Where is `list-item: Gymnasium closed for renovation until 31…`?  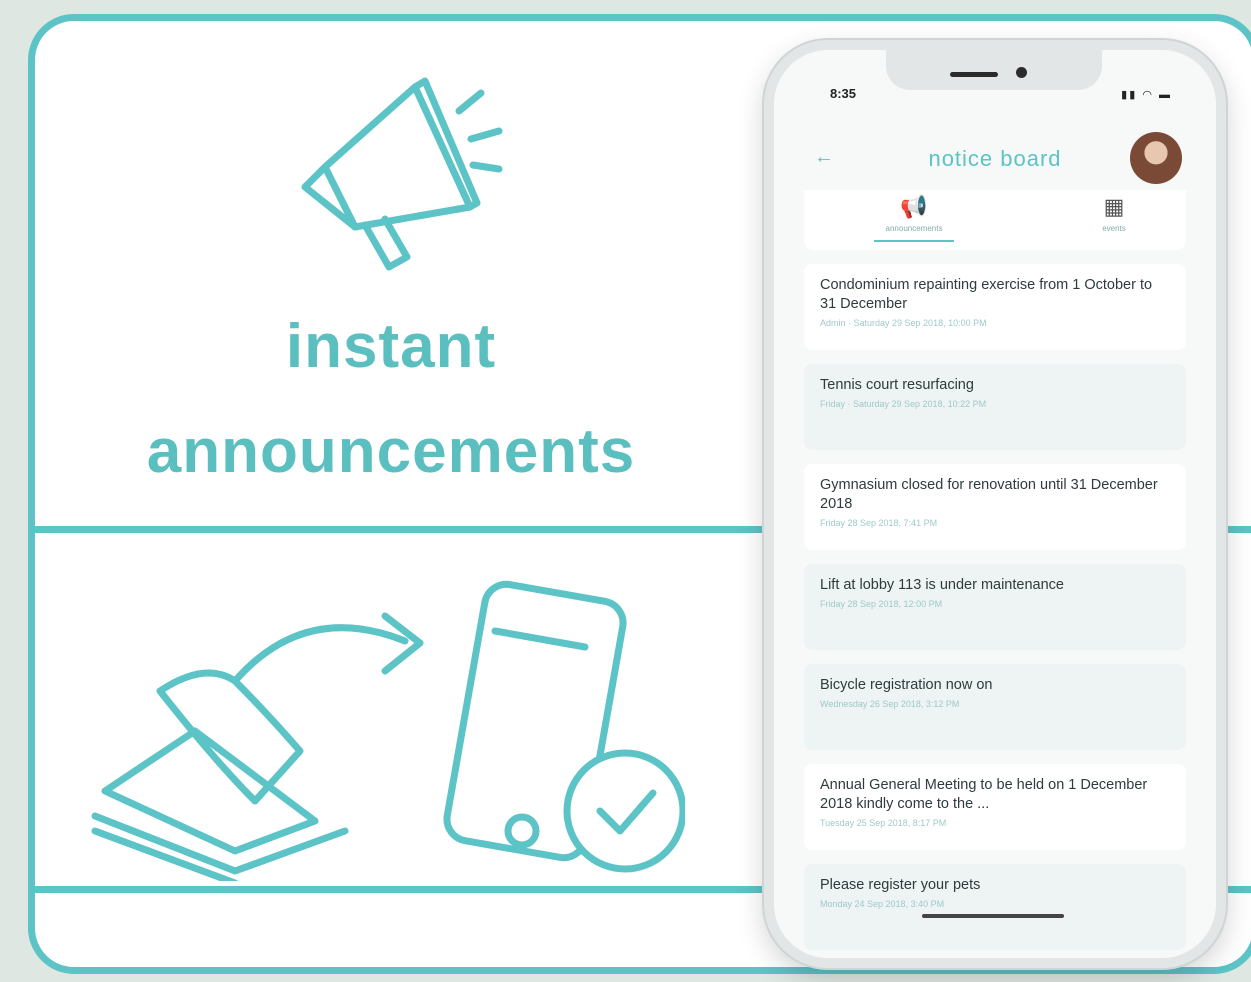 list-item: Gymnasium closed for renovation until 31… is located at coordinates (995, 507).